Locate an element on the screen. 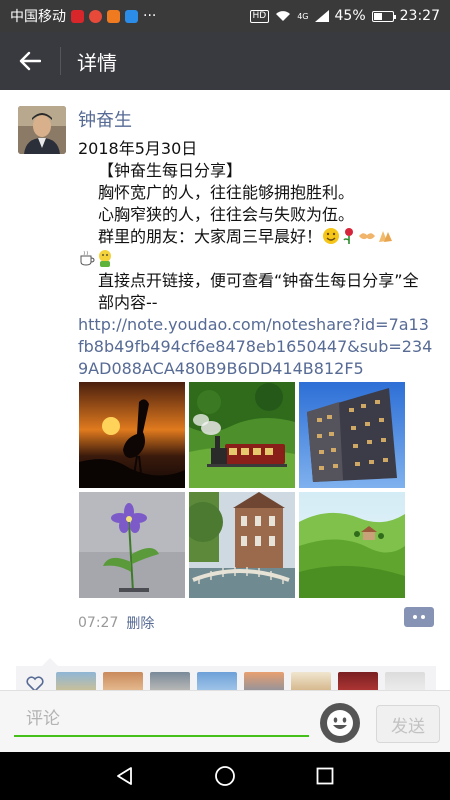  system-back-button is located at coordinates (125, 776).